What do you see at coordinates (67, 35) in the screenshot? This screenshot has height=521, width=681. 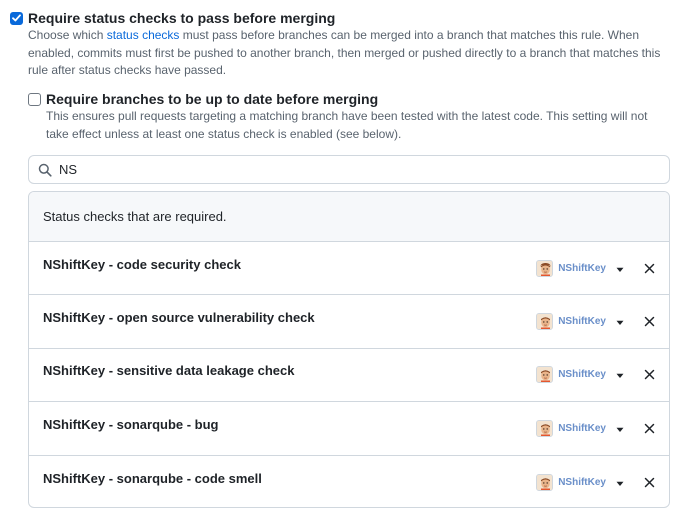 I see `description-text: Choose which` at bounding box center [67, 35].